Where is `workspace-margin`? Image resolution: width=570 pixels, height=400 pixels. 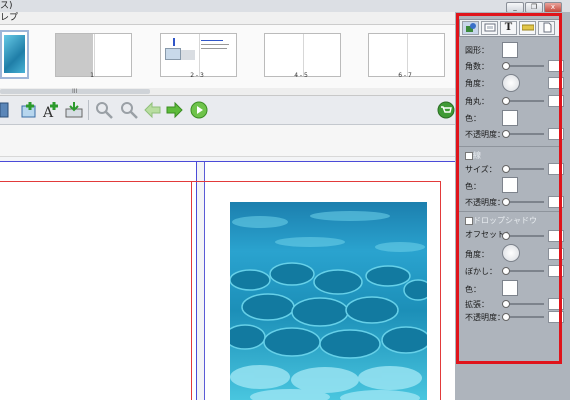
workspace-margin is located at coordinates (227, 141).